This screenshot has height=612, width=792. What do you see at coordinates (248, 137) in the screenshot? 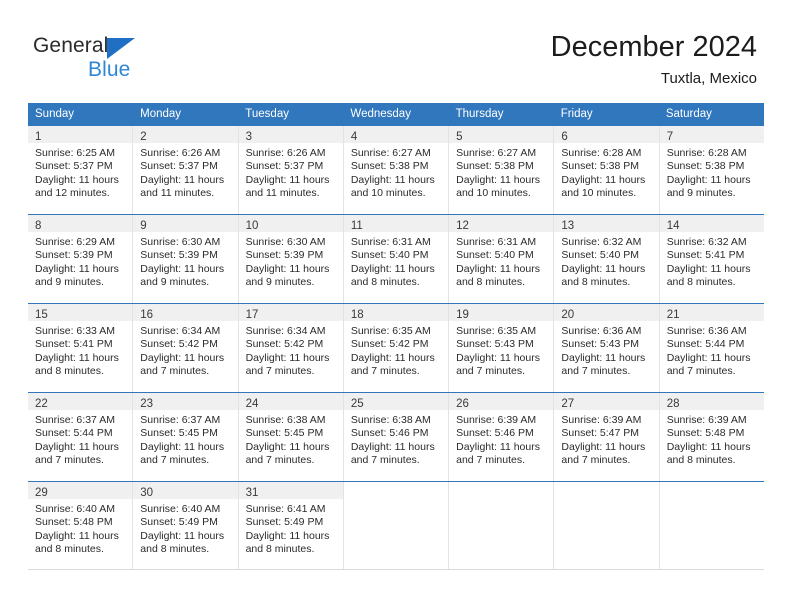
I see `day-number: 3` at bounding box center [248, 137].